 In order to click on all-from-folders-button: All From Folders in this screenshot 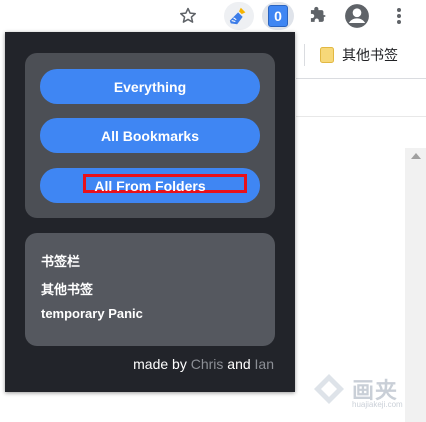, I will do `click(150, 185)`.